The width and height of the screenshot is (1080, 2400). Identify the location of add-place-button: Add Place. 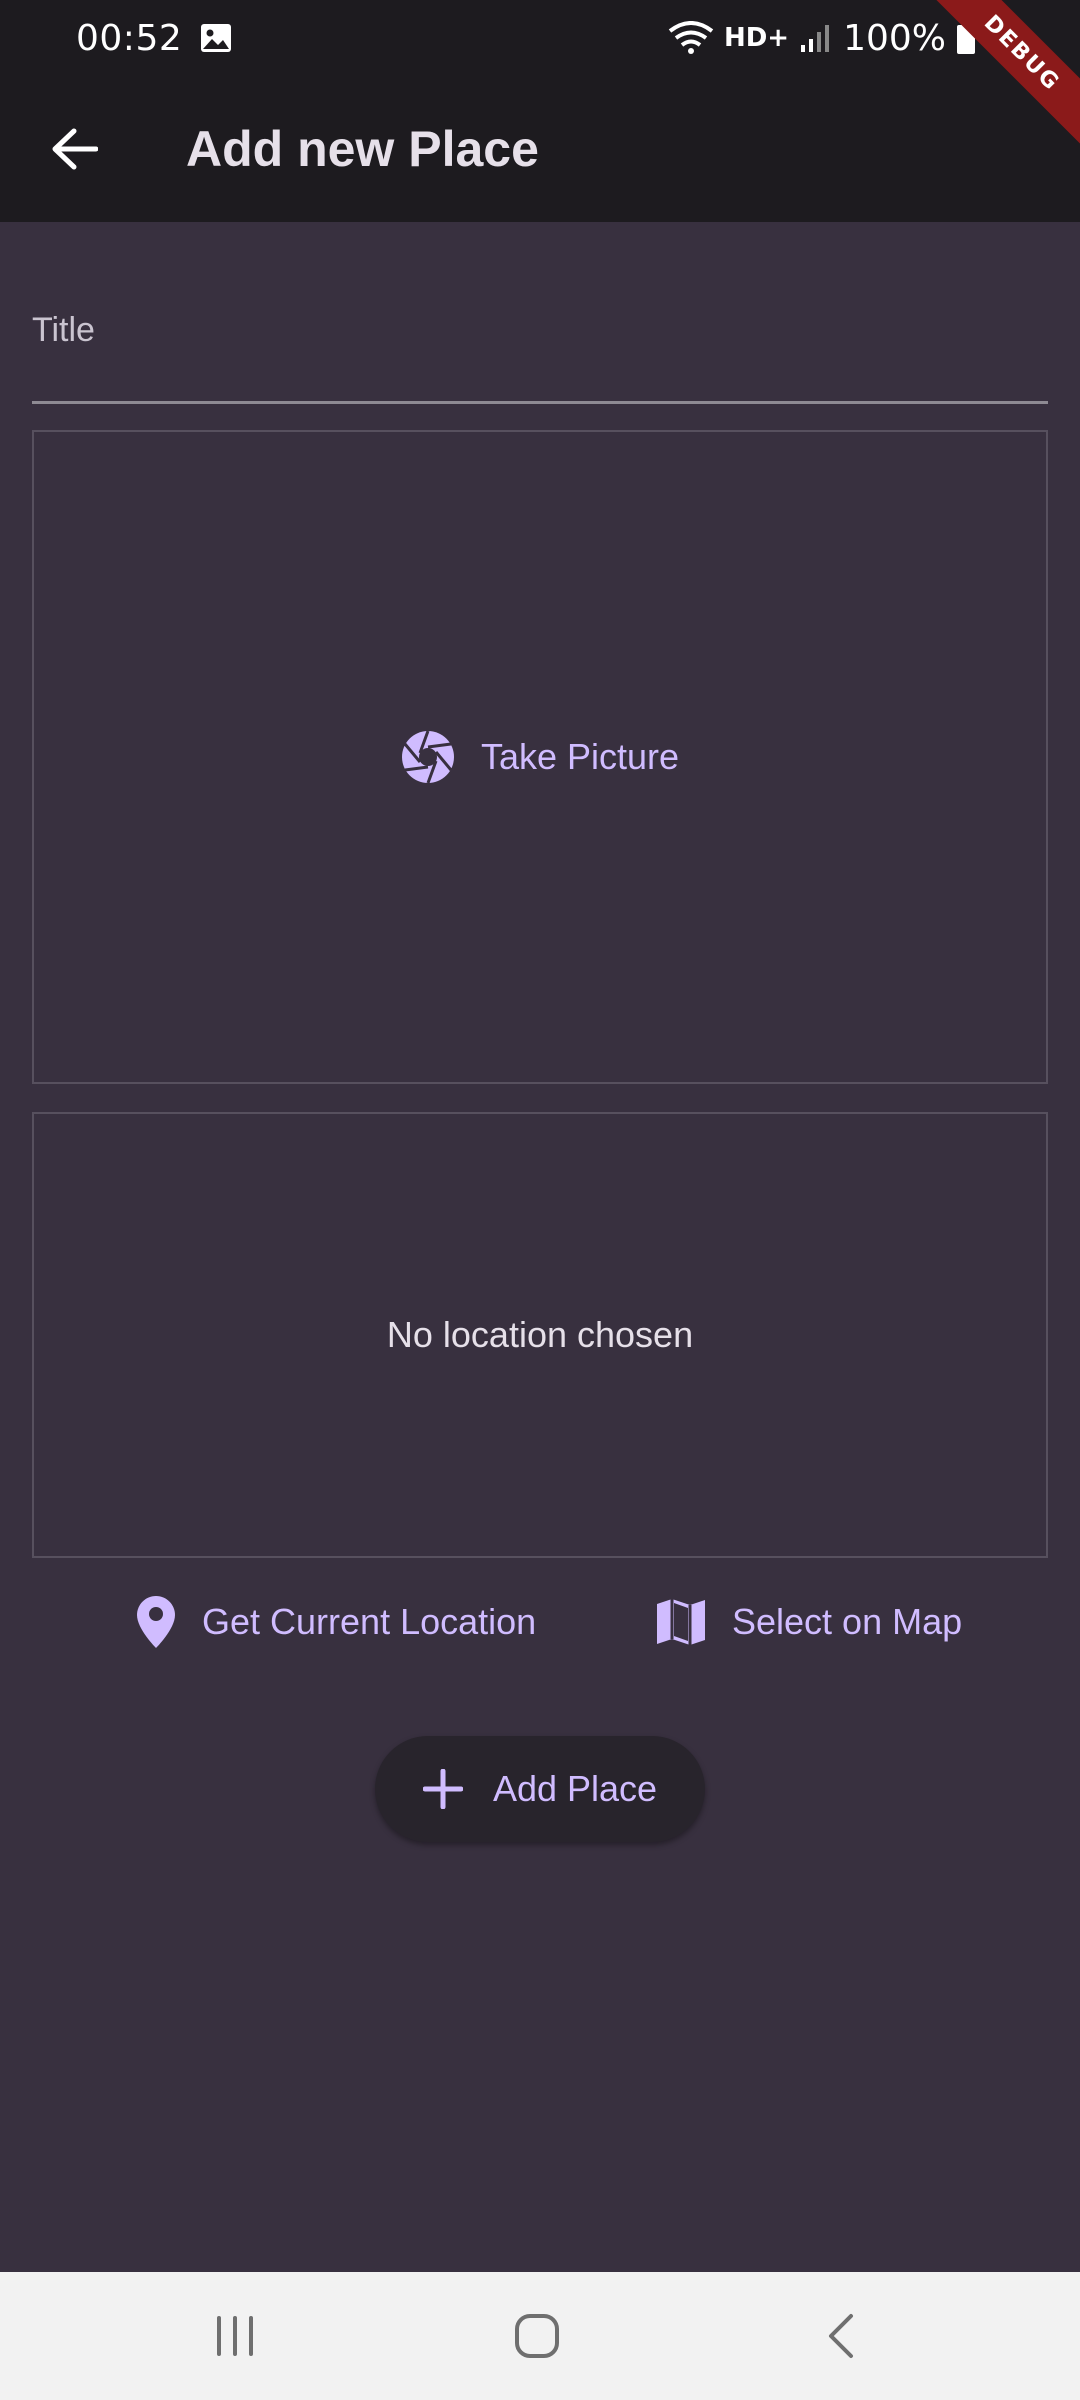
(540, 1789).